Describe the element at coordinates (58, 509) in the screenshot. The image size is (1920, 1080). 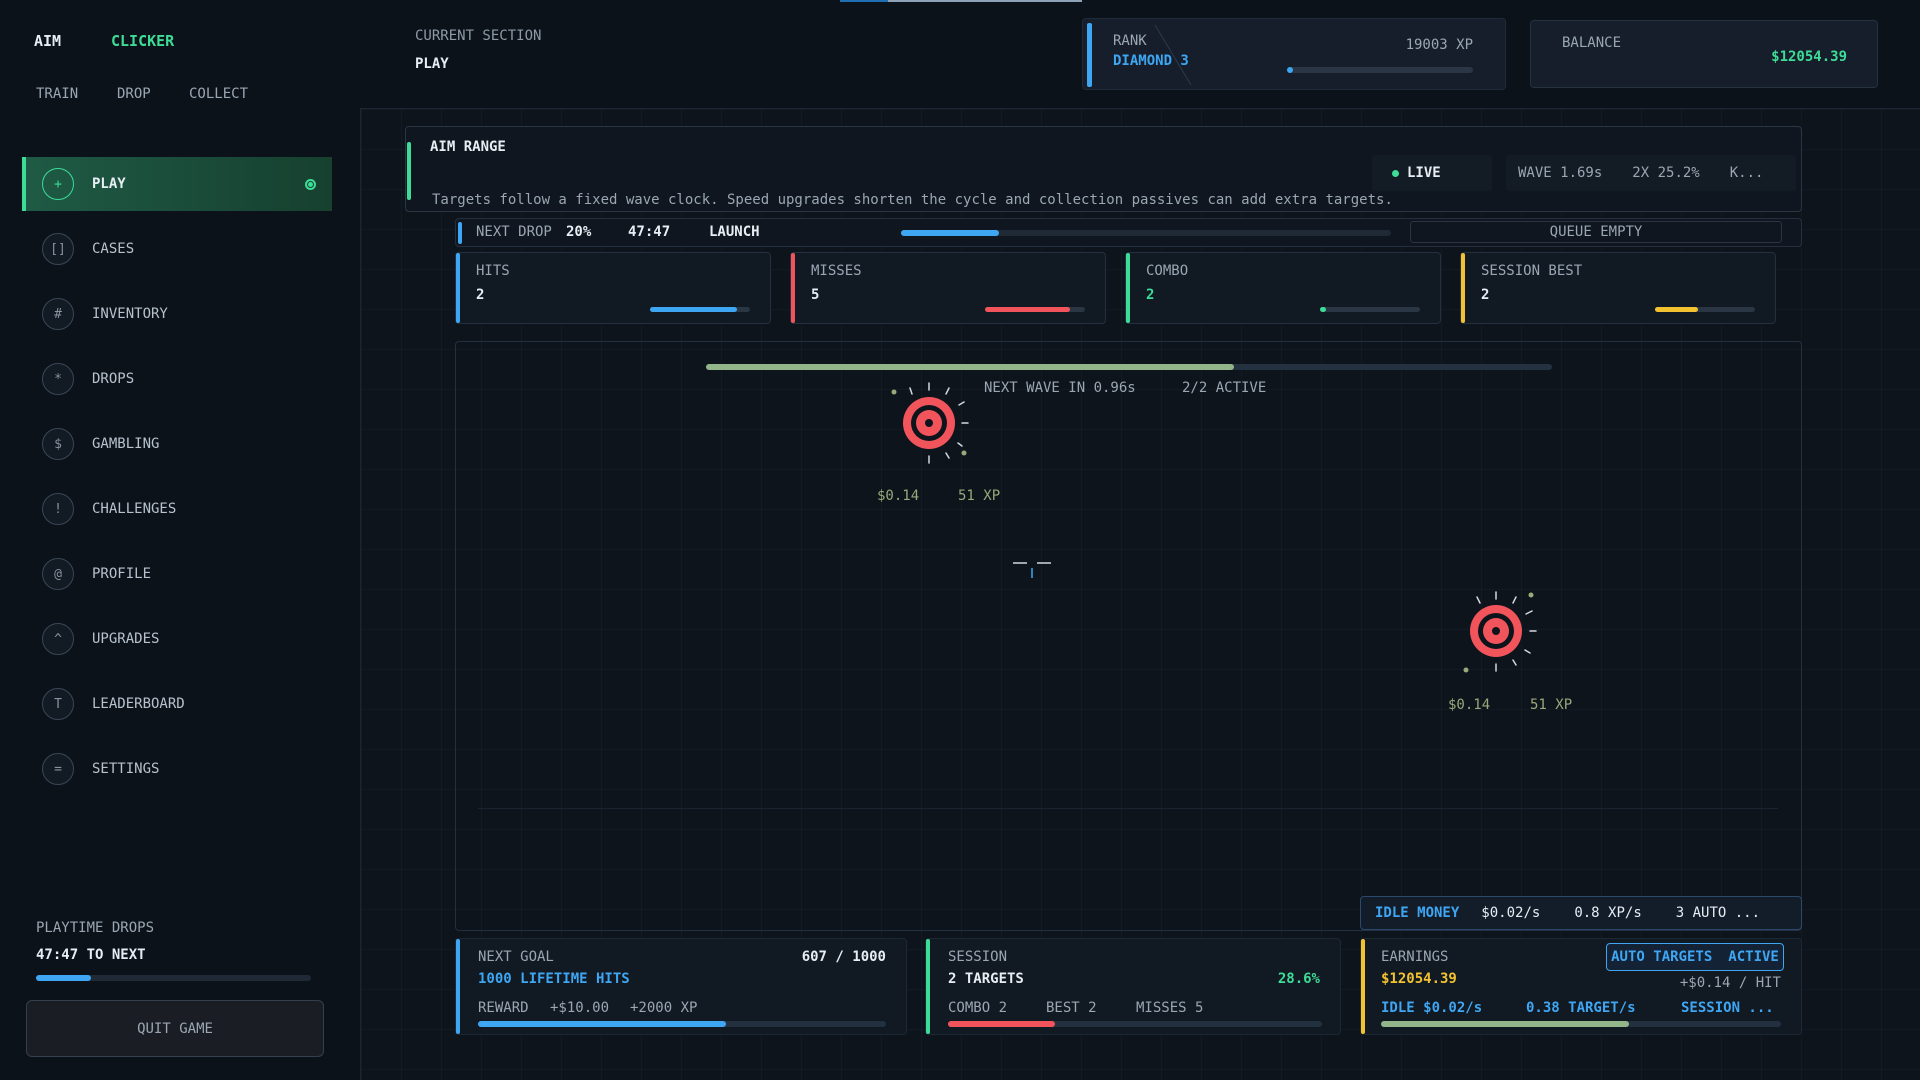
I see `sidebar-item-icon: !` at that location.